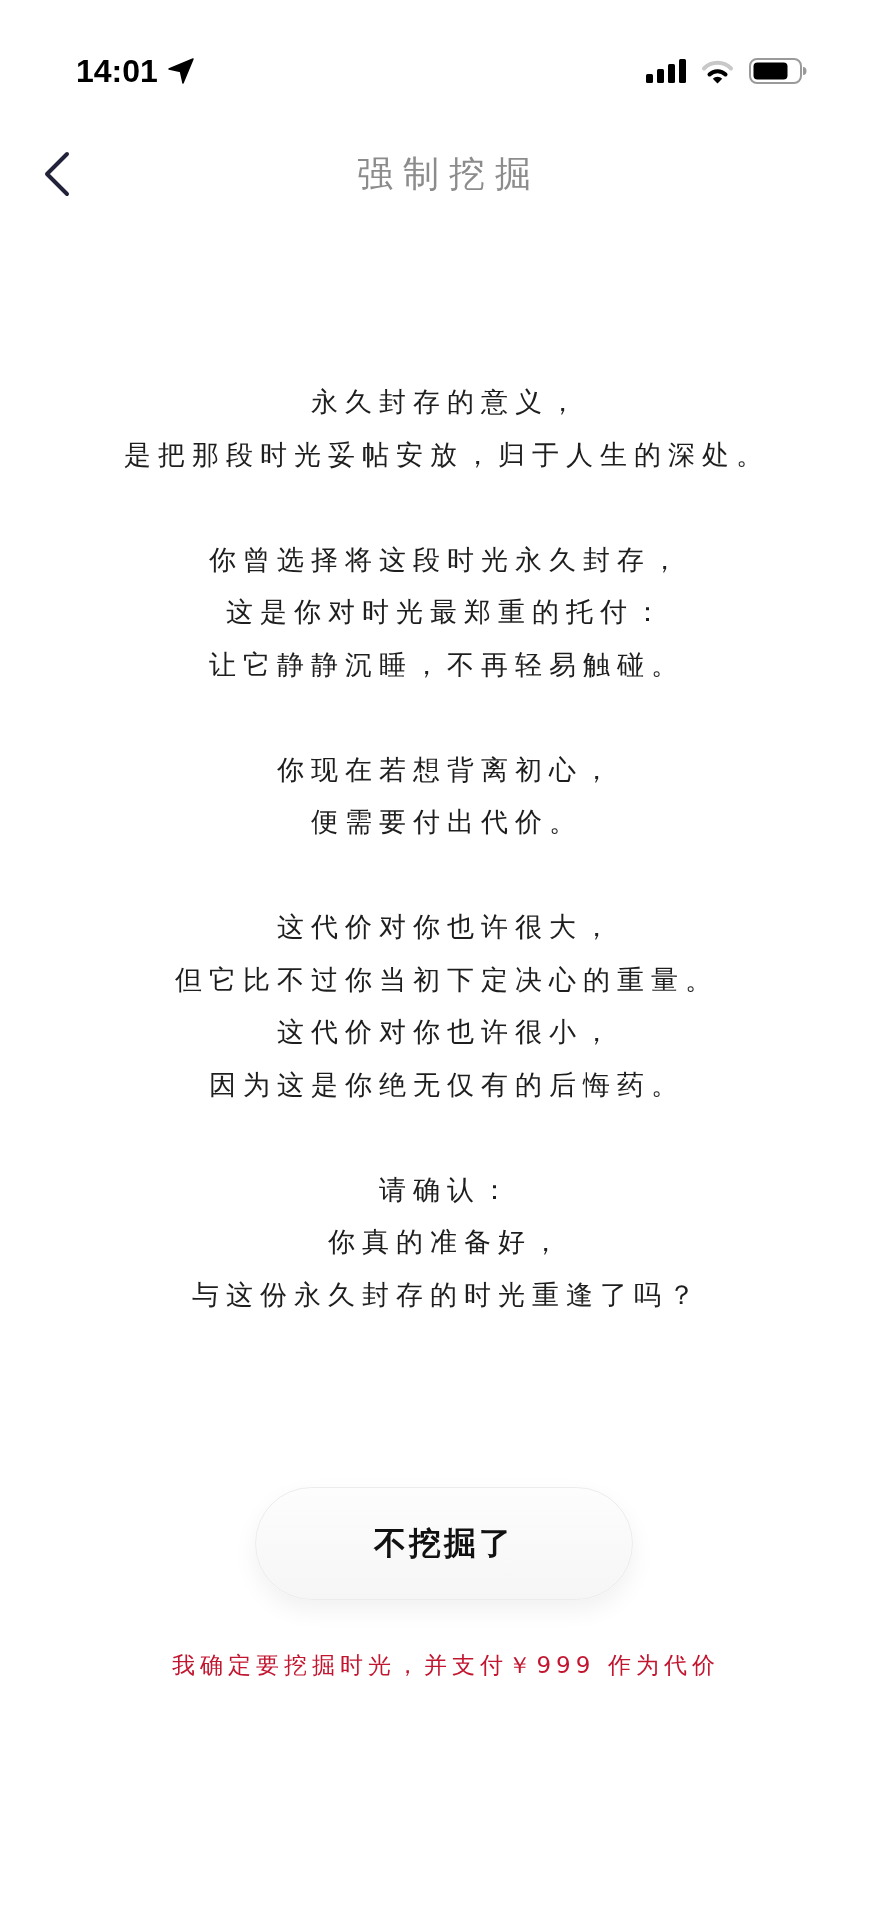 This screenshot has height=1920, width=887. I want to click on message-paragraph: 你曾选择将这段时光永久封存， 这是你对时光最郑重的托付： 让它静静沉睡，不再轻易触碰。, so click(446, 612).